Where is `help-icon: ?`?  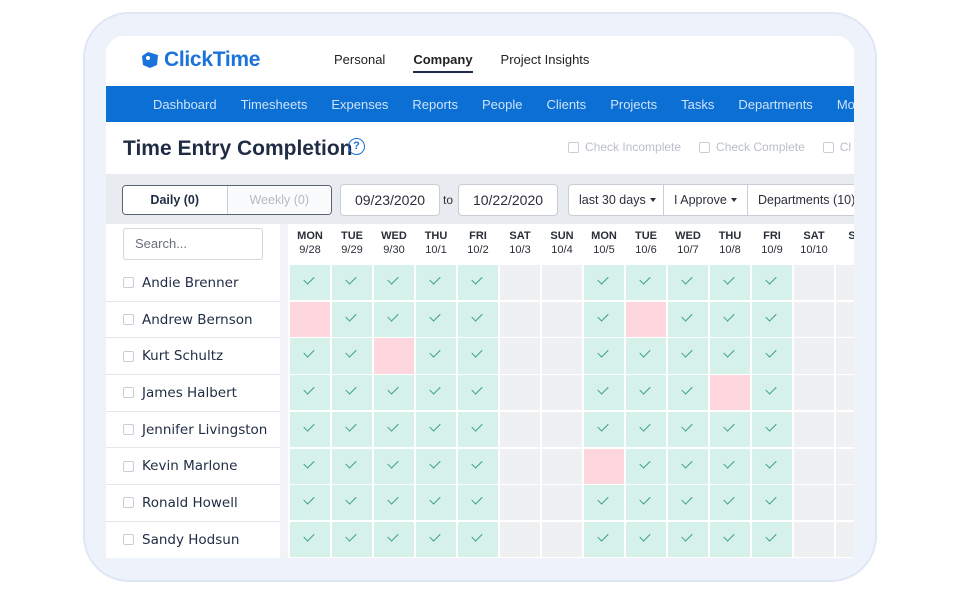
help-icon: ? is located at coordinates (356, 146).